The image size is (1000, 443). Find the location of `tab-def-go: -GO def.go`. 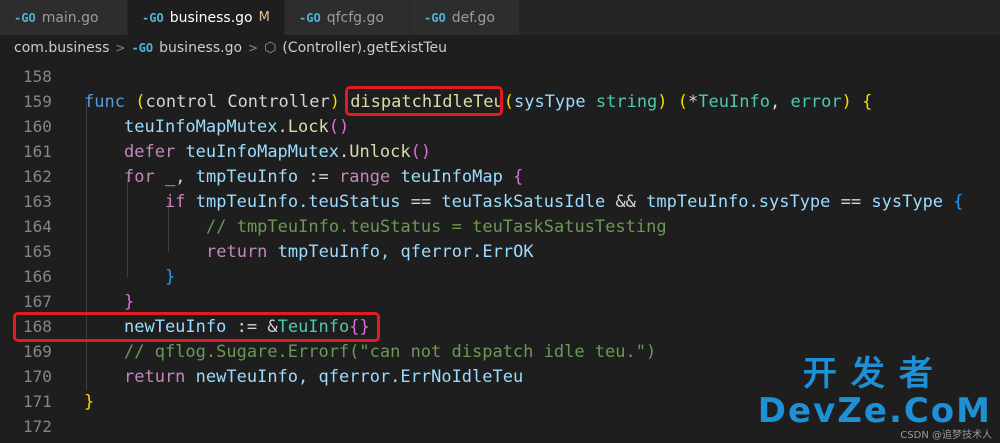

tab-def-go: -GO def.go is located at coordinates (465, 17).